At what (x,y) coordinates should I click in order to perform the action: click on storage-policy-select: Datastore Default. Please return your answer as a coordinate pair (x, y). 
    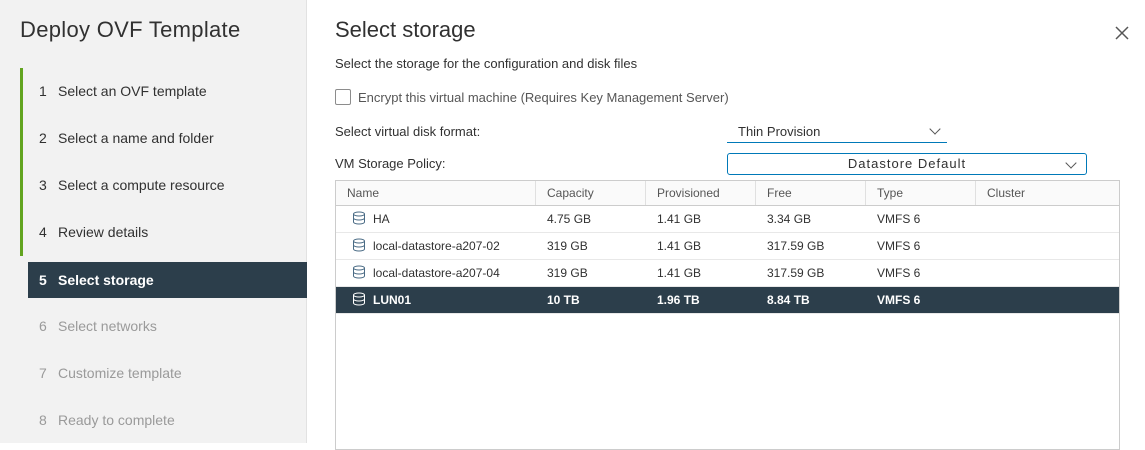
    Looking at the image, I should click on (907, 164).